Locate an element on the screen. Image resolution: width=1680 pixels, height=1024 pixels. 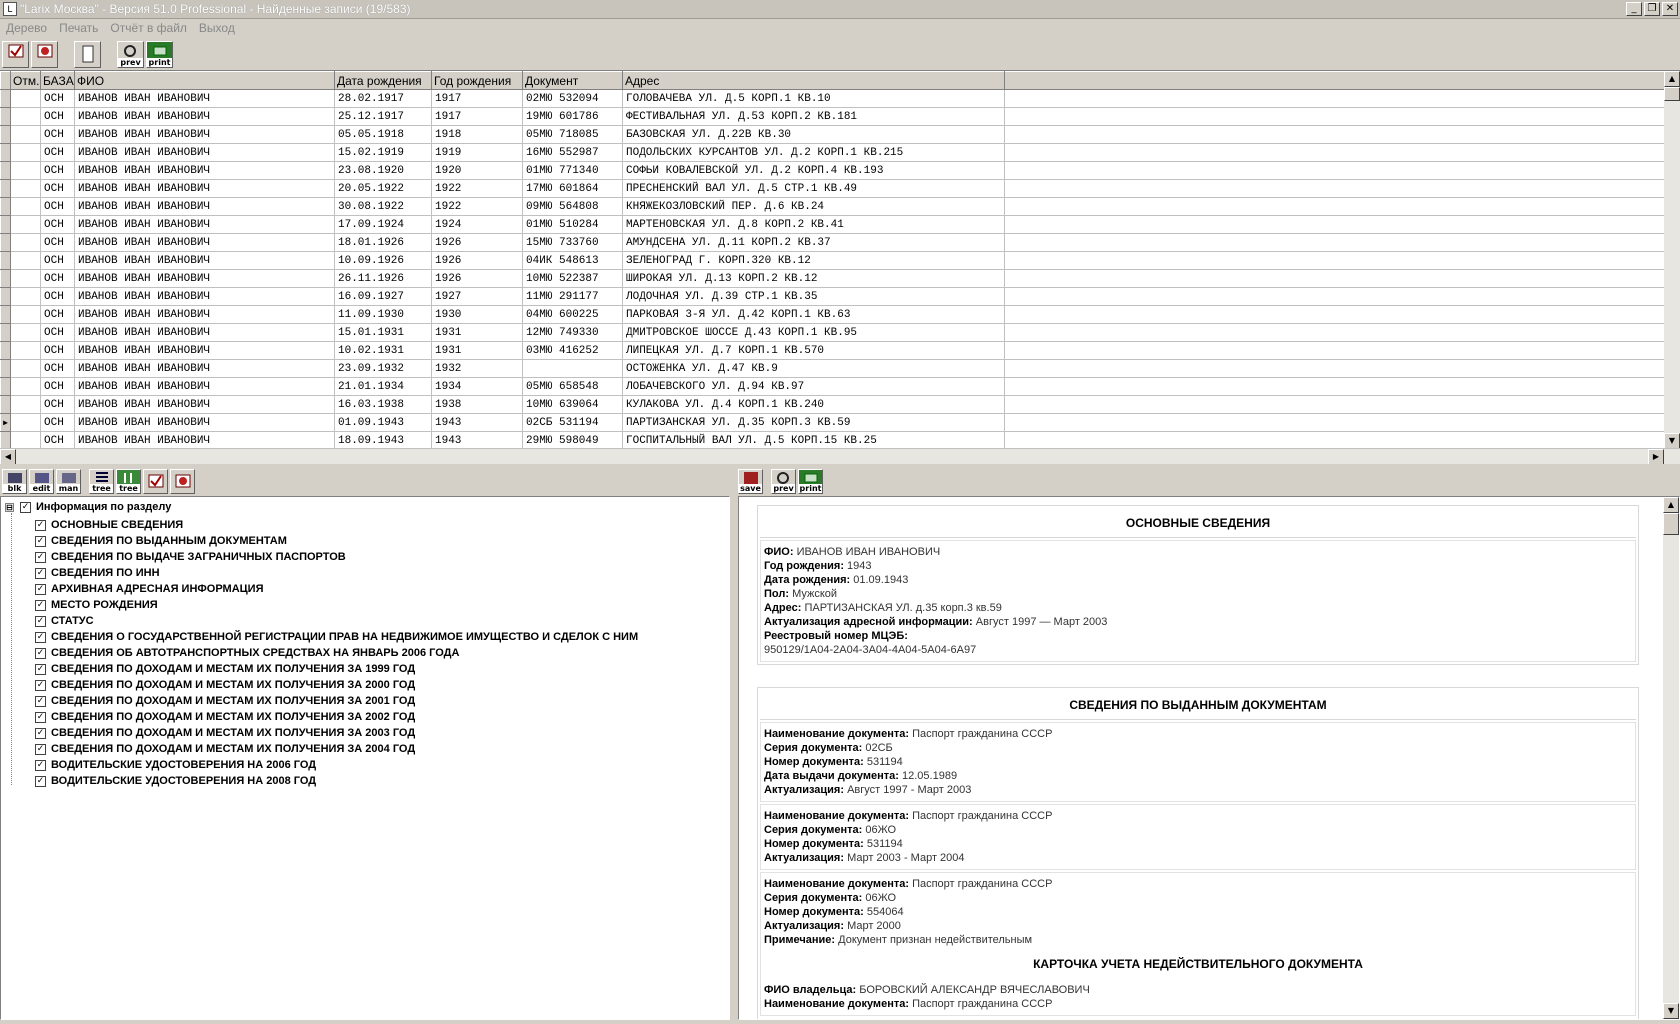
cell-address: ЛОДОЧНАЯ УЛ. Д.39 СТР.1 КВ.35 is located at coordinates (813, 296).